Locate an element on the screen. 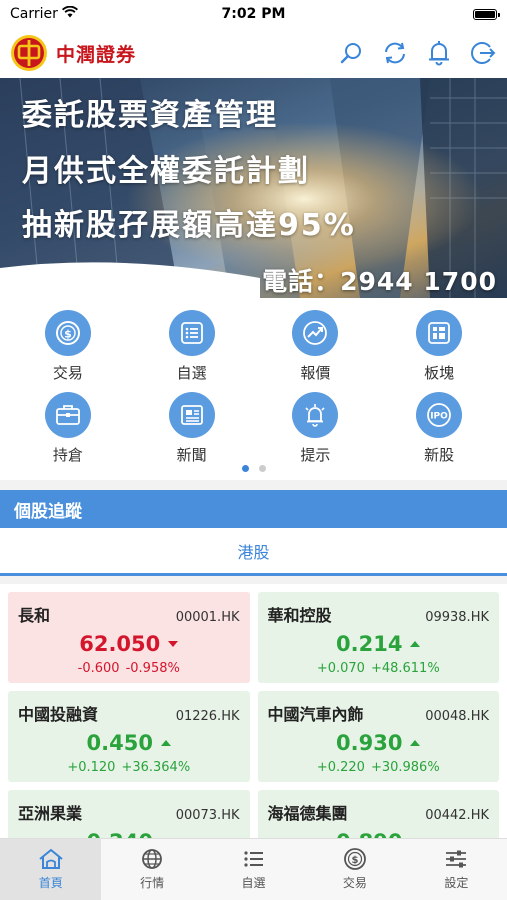 This screenshot has width=507, height=900. home-icon is located at coordinates (51, 858).